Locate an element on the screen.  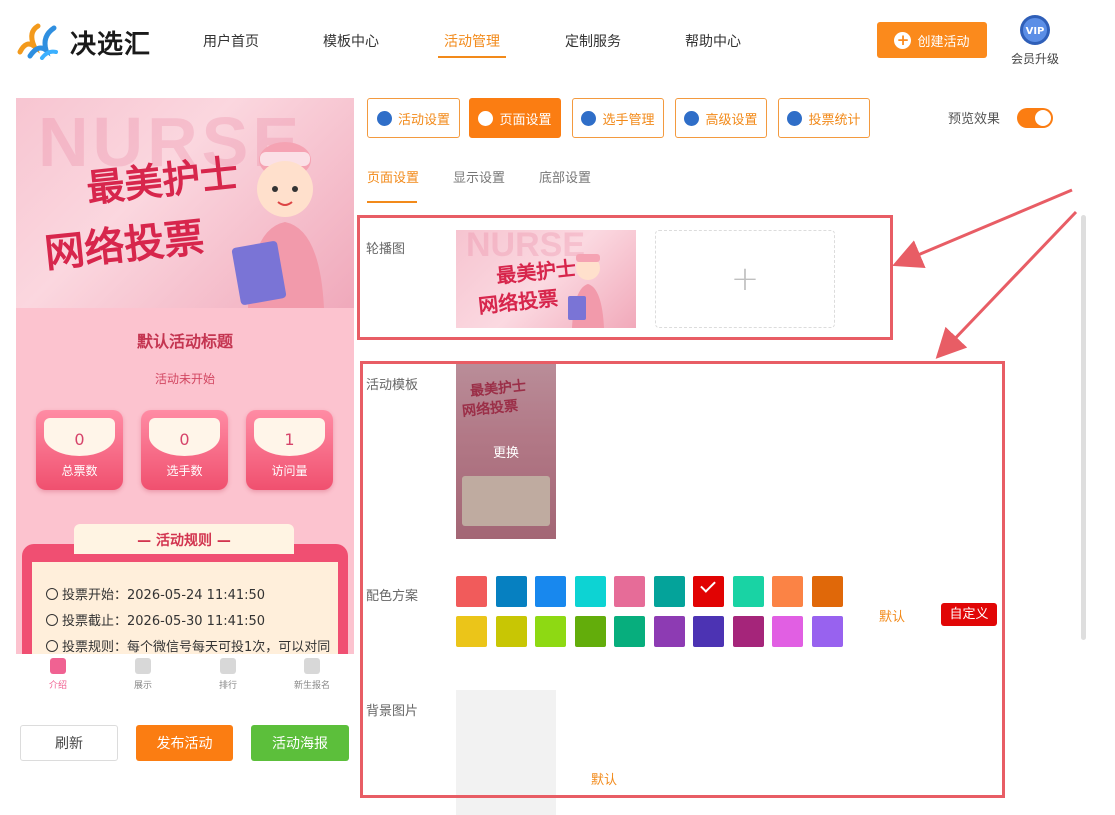
activity-settings-button: 活动设置 is located at coordinates (413, 118).